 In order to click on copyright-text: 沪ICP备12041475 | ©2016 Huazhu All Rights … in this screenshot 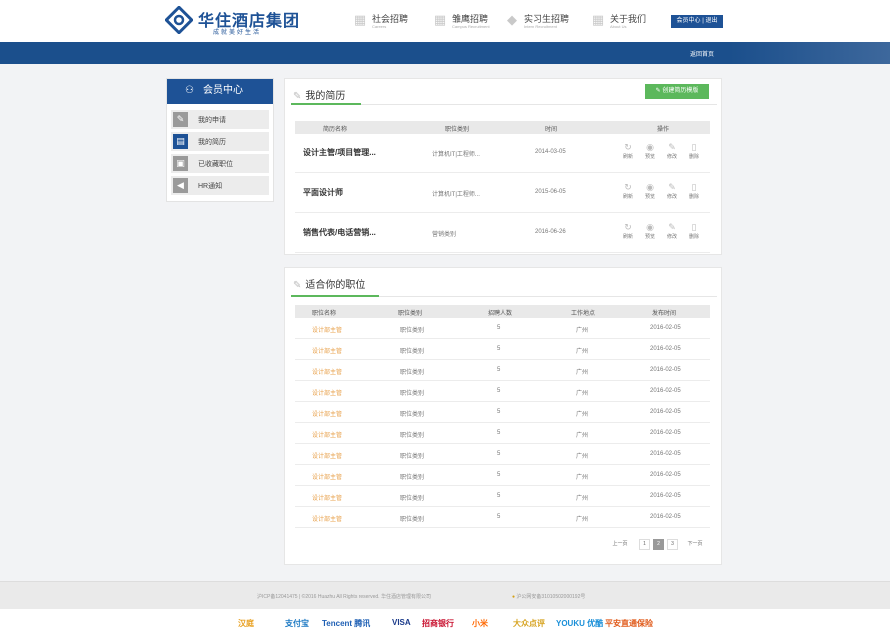, I will do `click(344, 597)`.